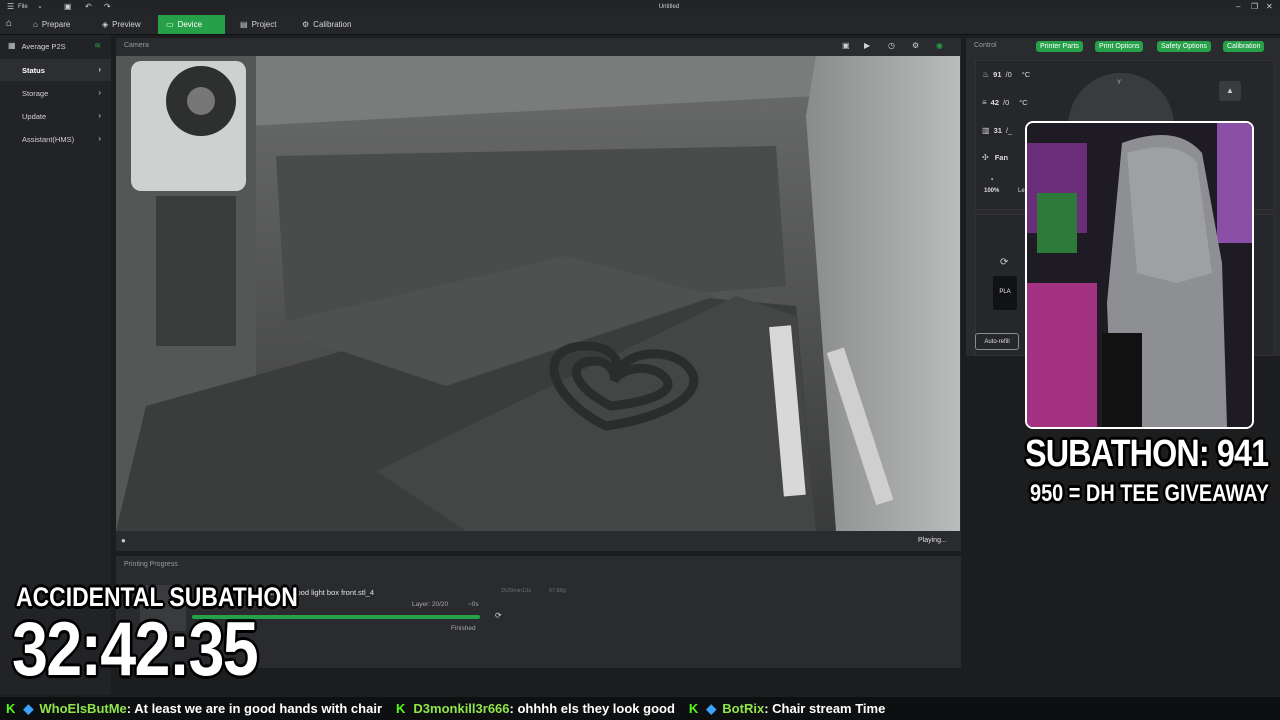  I want to click on sidebar-item-update: Update ›, so click(55, 116).